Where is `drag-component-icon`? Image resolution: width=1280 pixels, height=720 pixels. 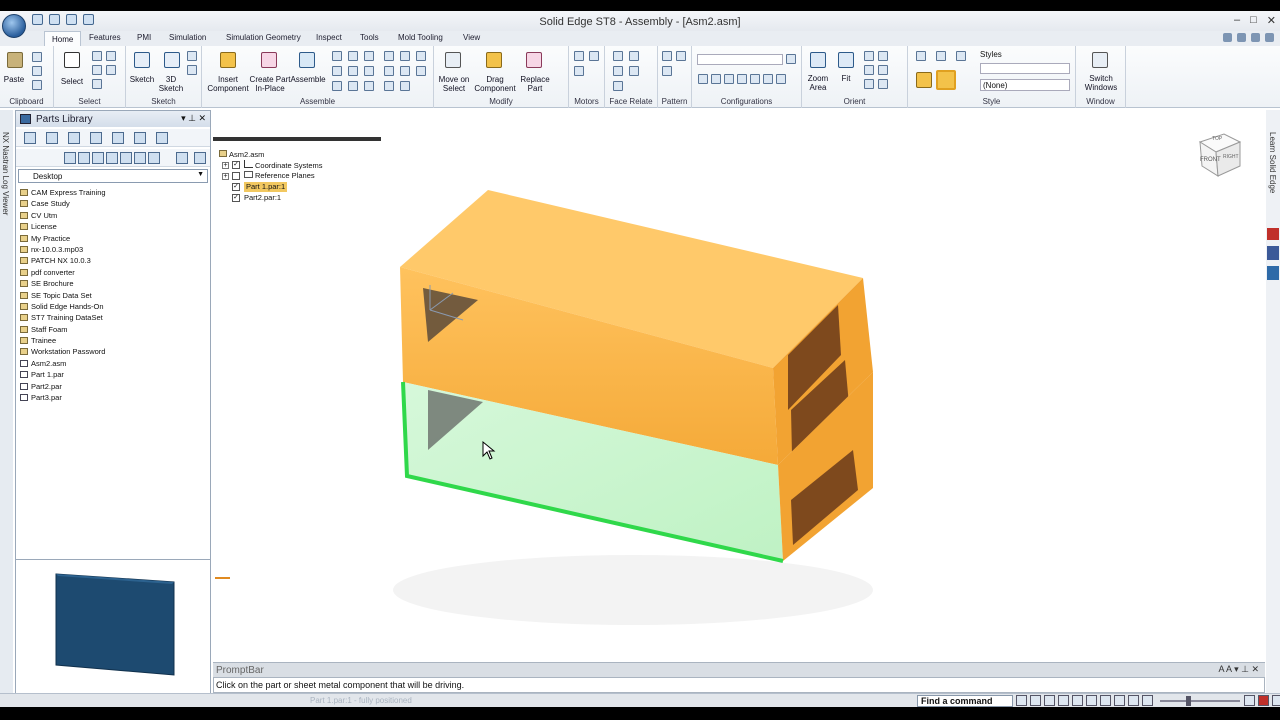 drag-component-icon is located at coordinates (494, 60).